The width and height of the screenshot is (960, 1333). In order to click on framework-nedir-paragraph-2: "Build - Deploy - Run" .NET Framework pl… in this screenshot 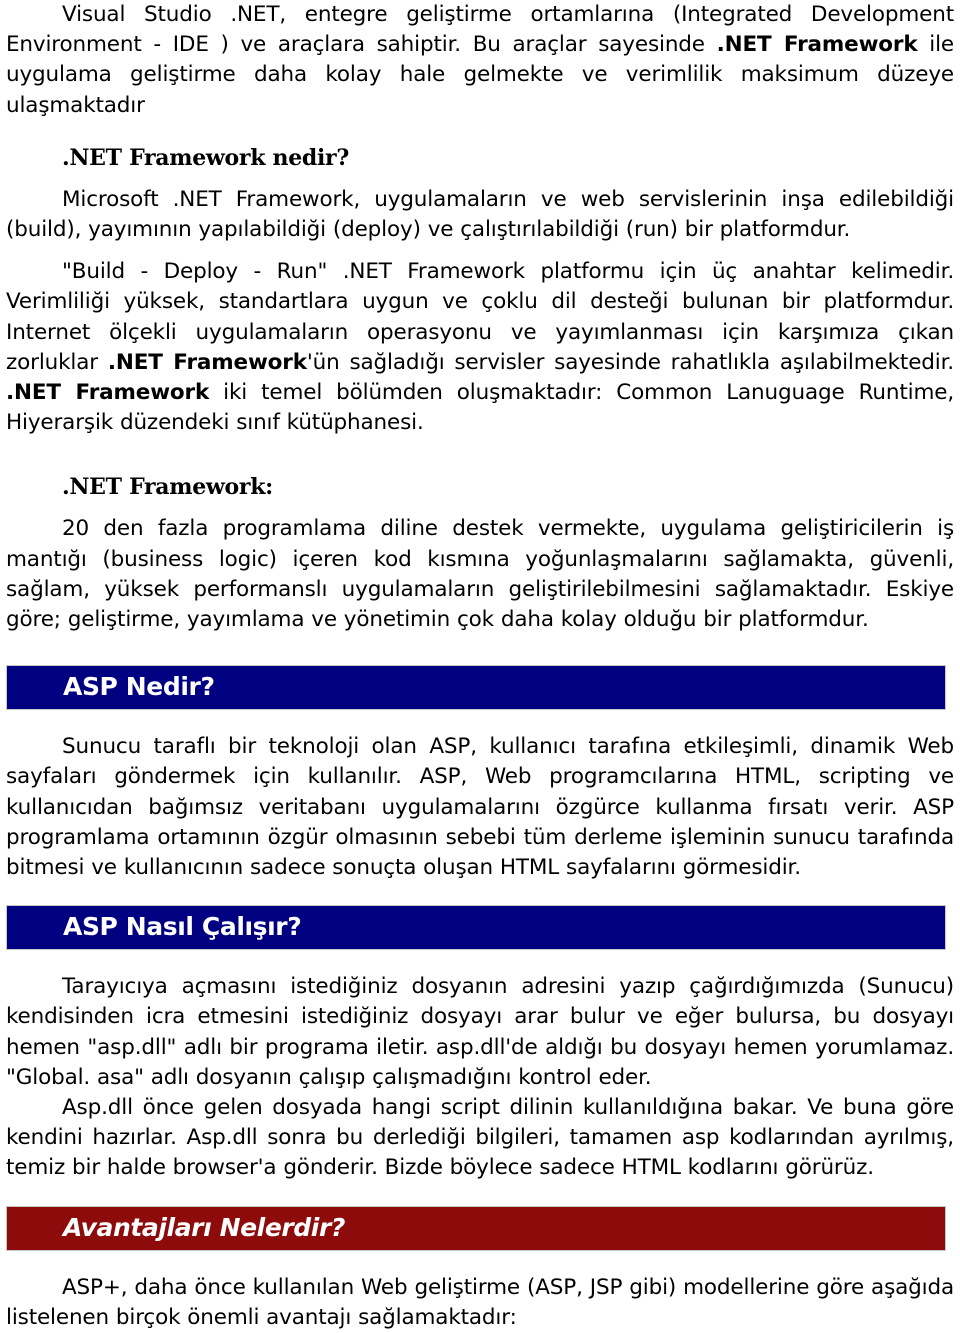, I will do `click(480, 347)`.